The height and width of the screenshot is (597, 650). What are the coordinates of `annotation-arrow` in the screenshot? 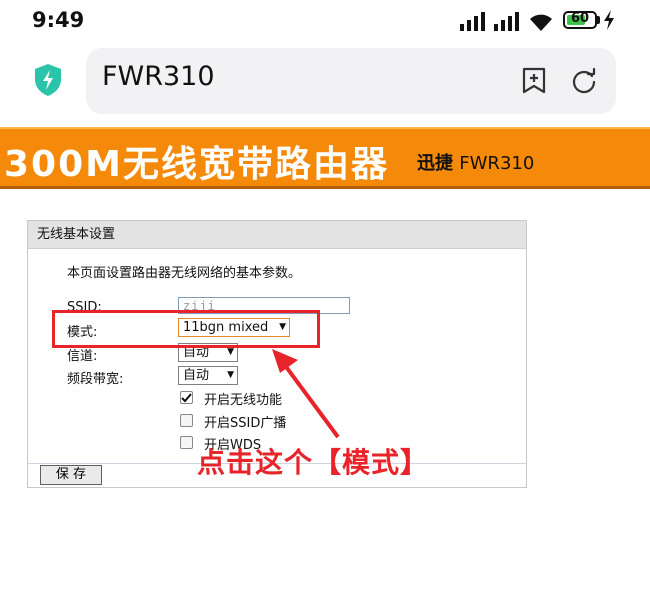 It's located at (306, 394).